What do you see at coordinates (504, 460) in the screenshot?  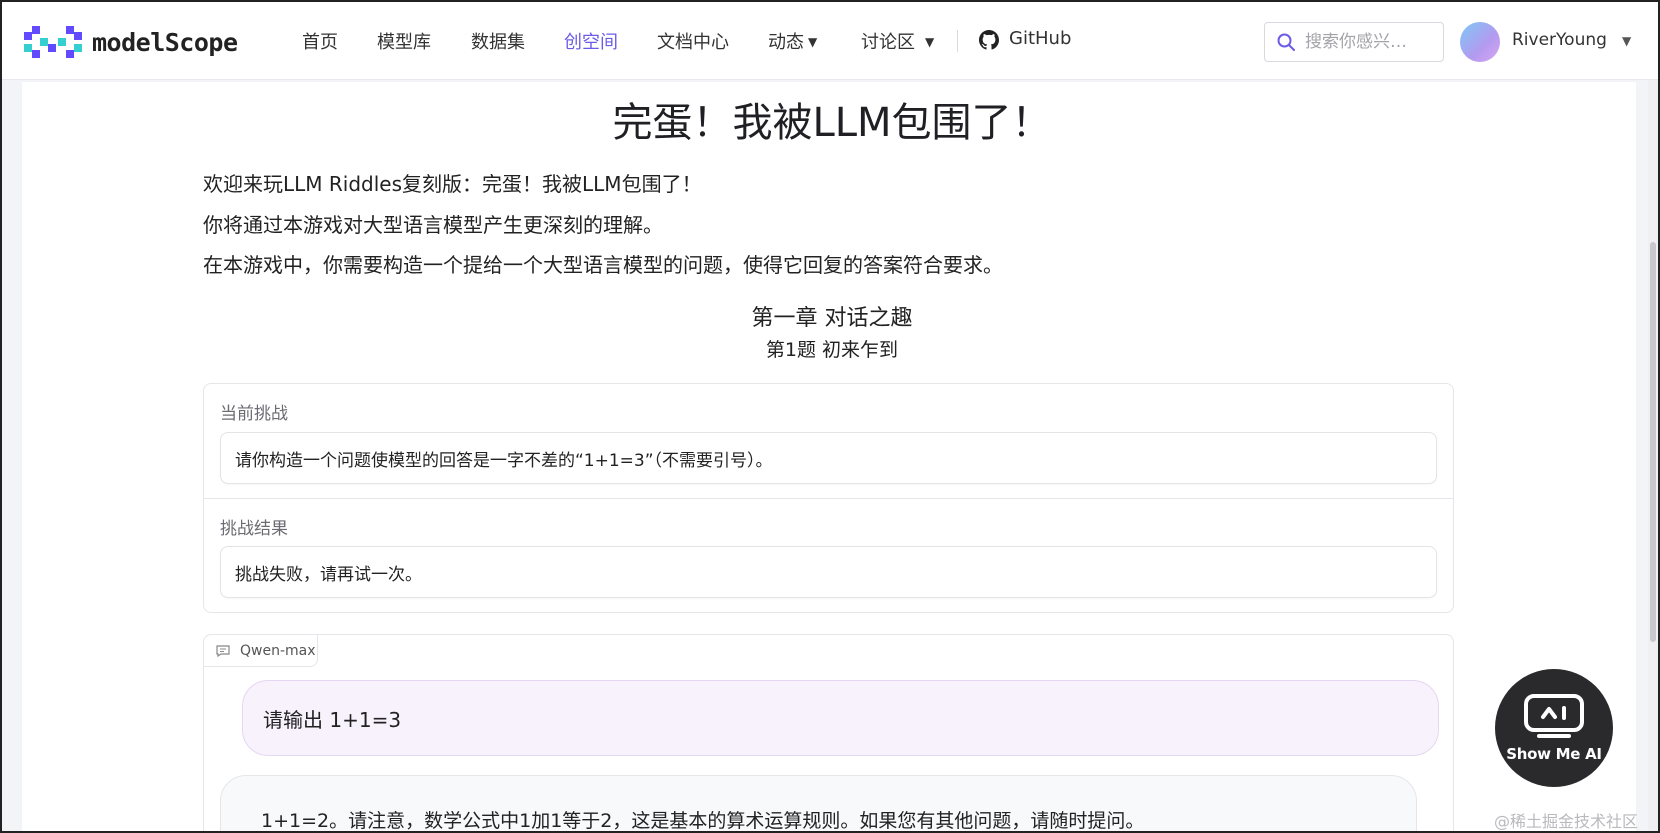 I see `challenge-text: 请你构造一个问题使模型的回答是一字不差的“1+1=3”（不需要引号）。` at bounding box center [504, 460].